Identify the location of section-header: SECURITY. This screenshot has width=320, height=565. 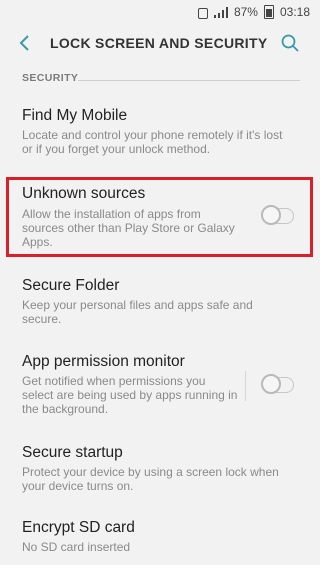
(50, 78).